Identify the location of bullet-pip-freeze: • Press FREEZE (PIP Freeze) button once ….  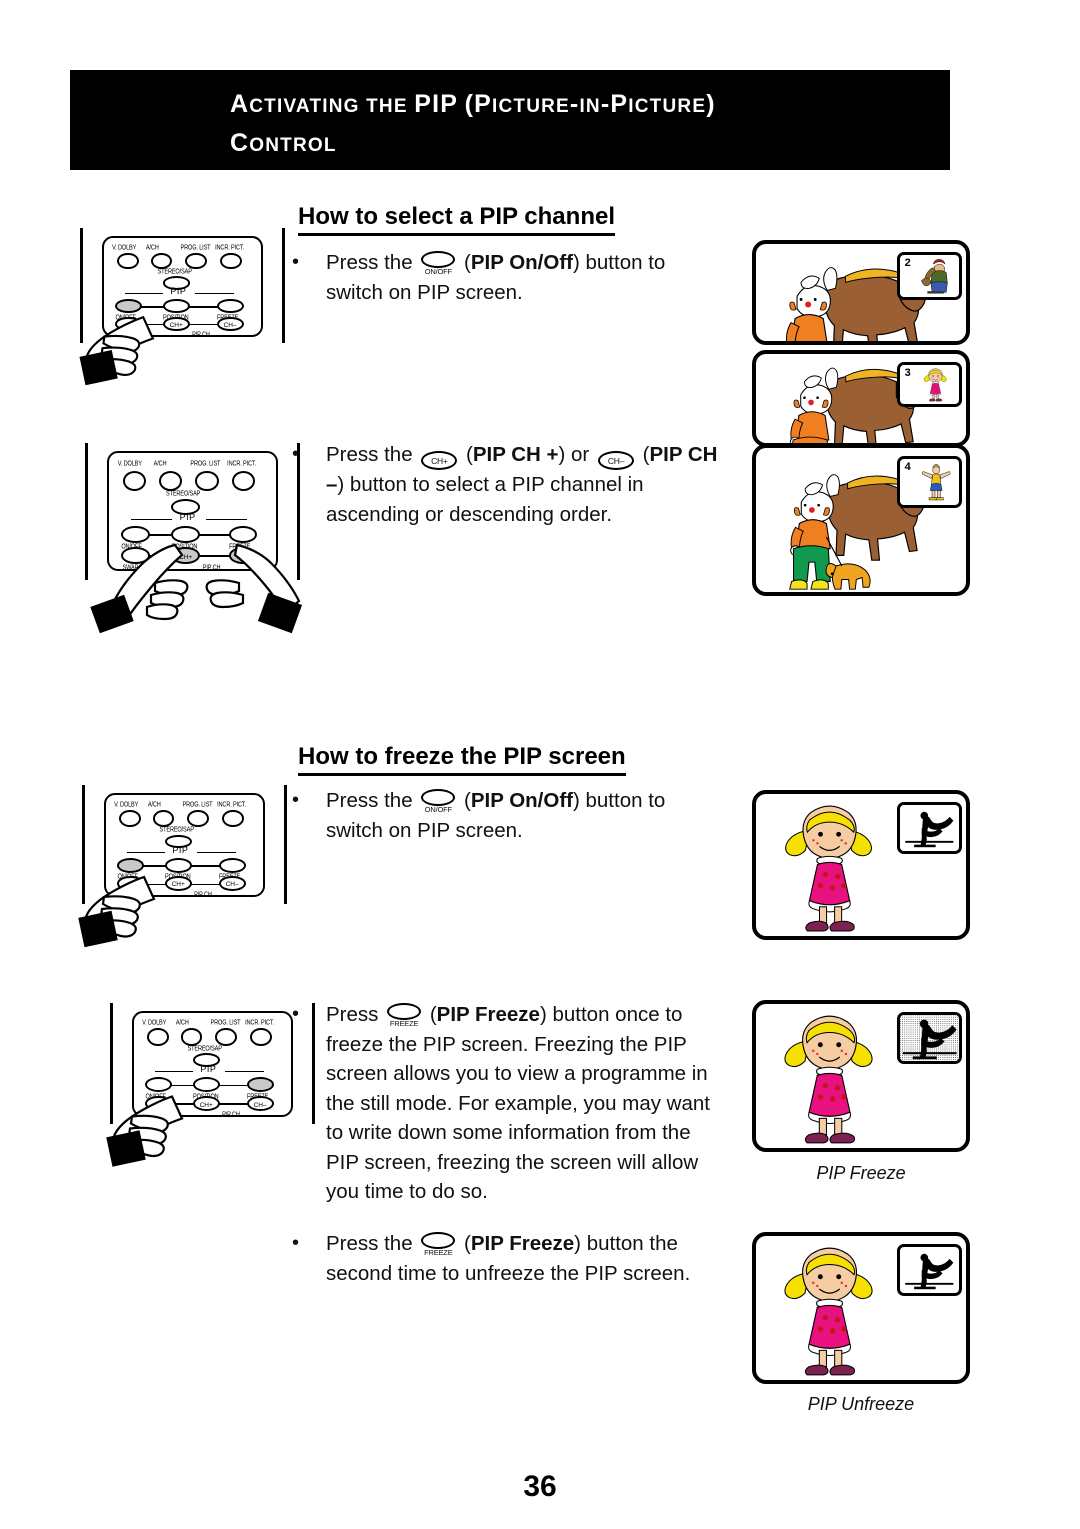
(507, 1103).